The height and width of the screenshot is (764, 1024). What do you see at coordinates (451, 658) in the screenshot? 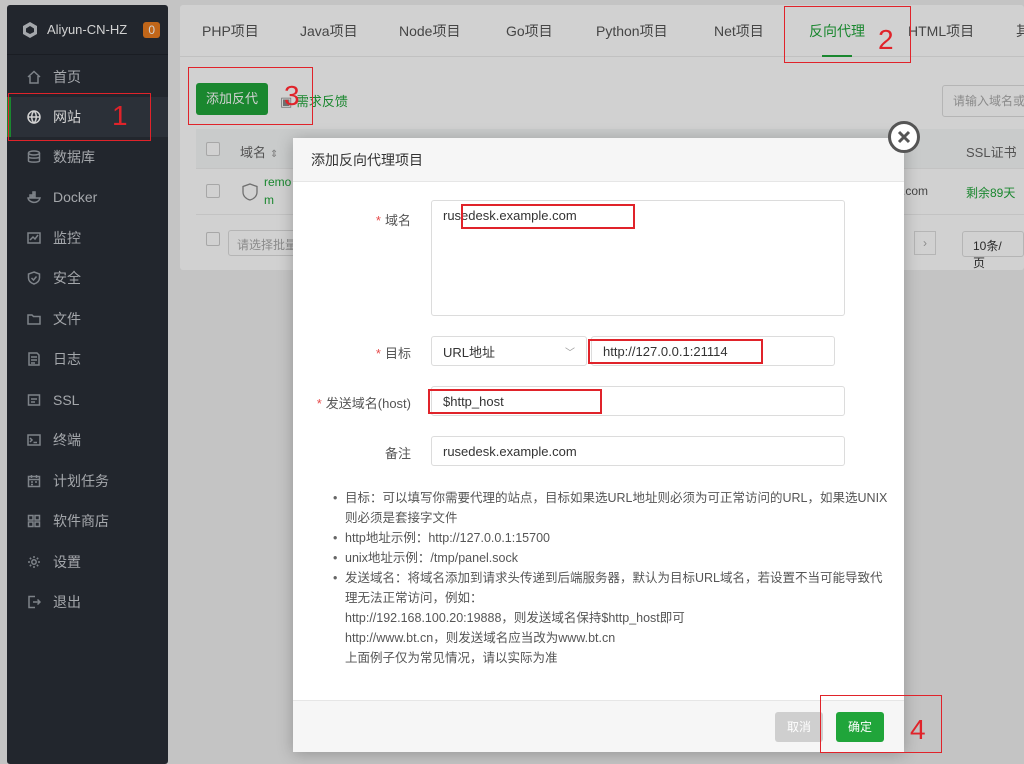
I see `tip-example: 上面例子仅为常见情况，请以实际为准` at bounding box center [451, 658].